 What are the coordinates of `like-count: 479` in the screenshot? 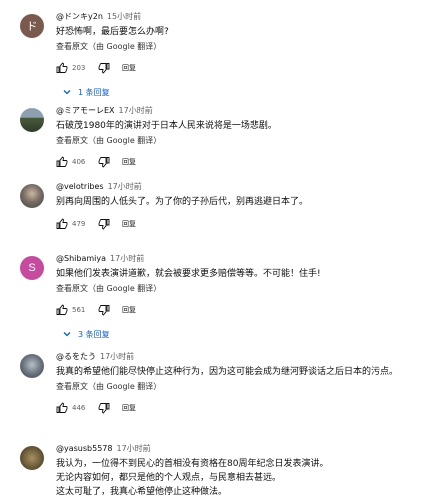 It's located at (79, 224).